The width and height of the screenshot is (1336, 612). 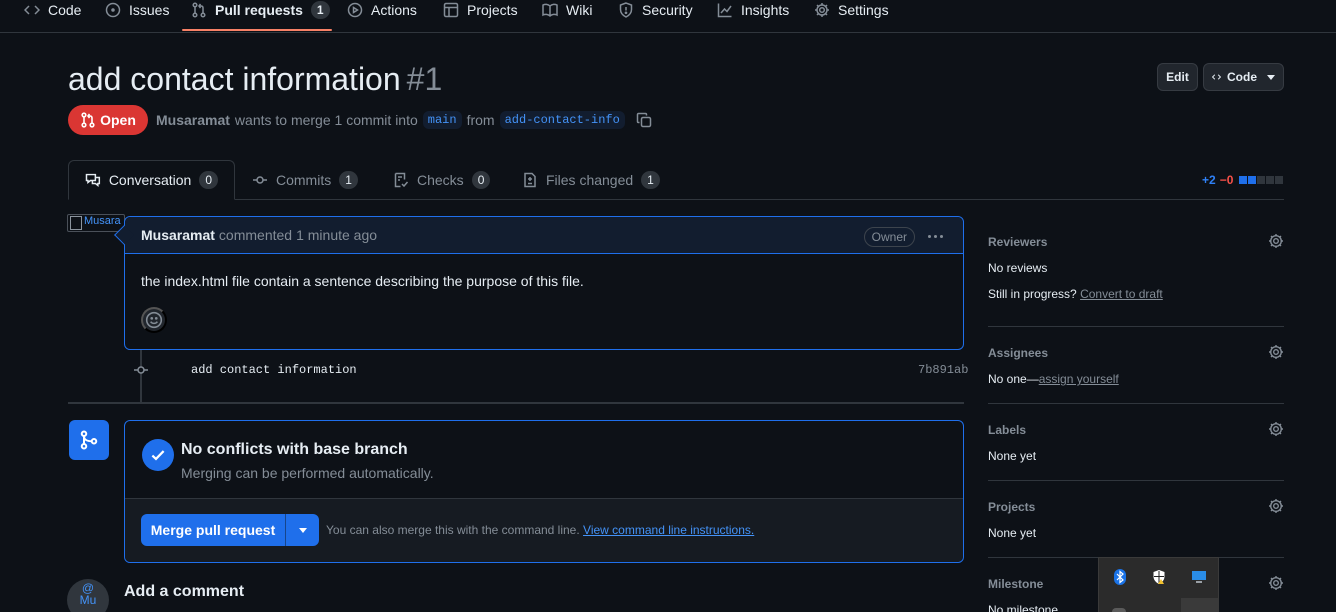 What do you see at coordinates (480, 120) in the screenshot?
I see `pr-from-text: from` at bounding box center [480, 120].